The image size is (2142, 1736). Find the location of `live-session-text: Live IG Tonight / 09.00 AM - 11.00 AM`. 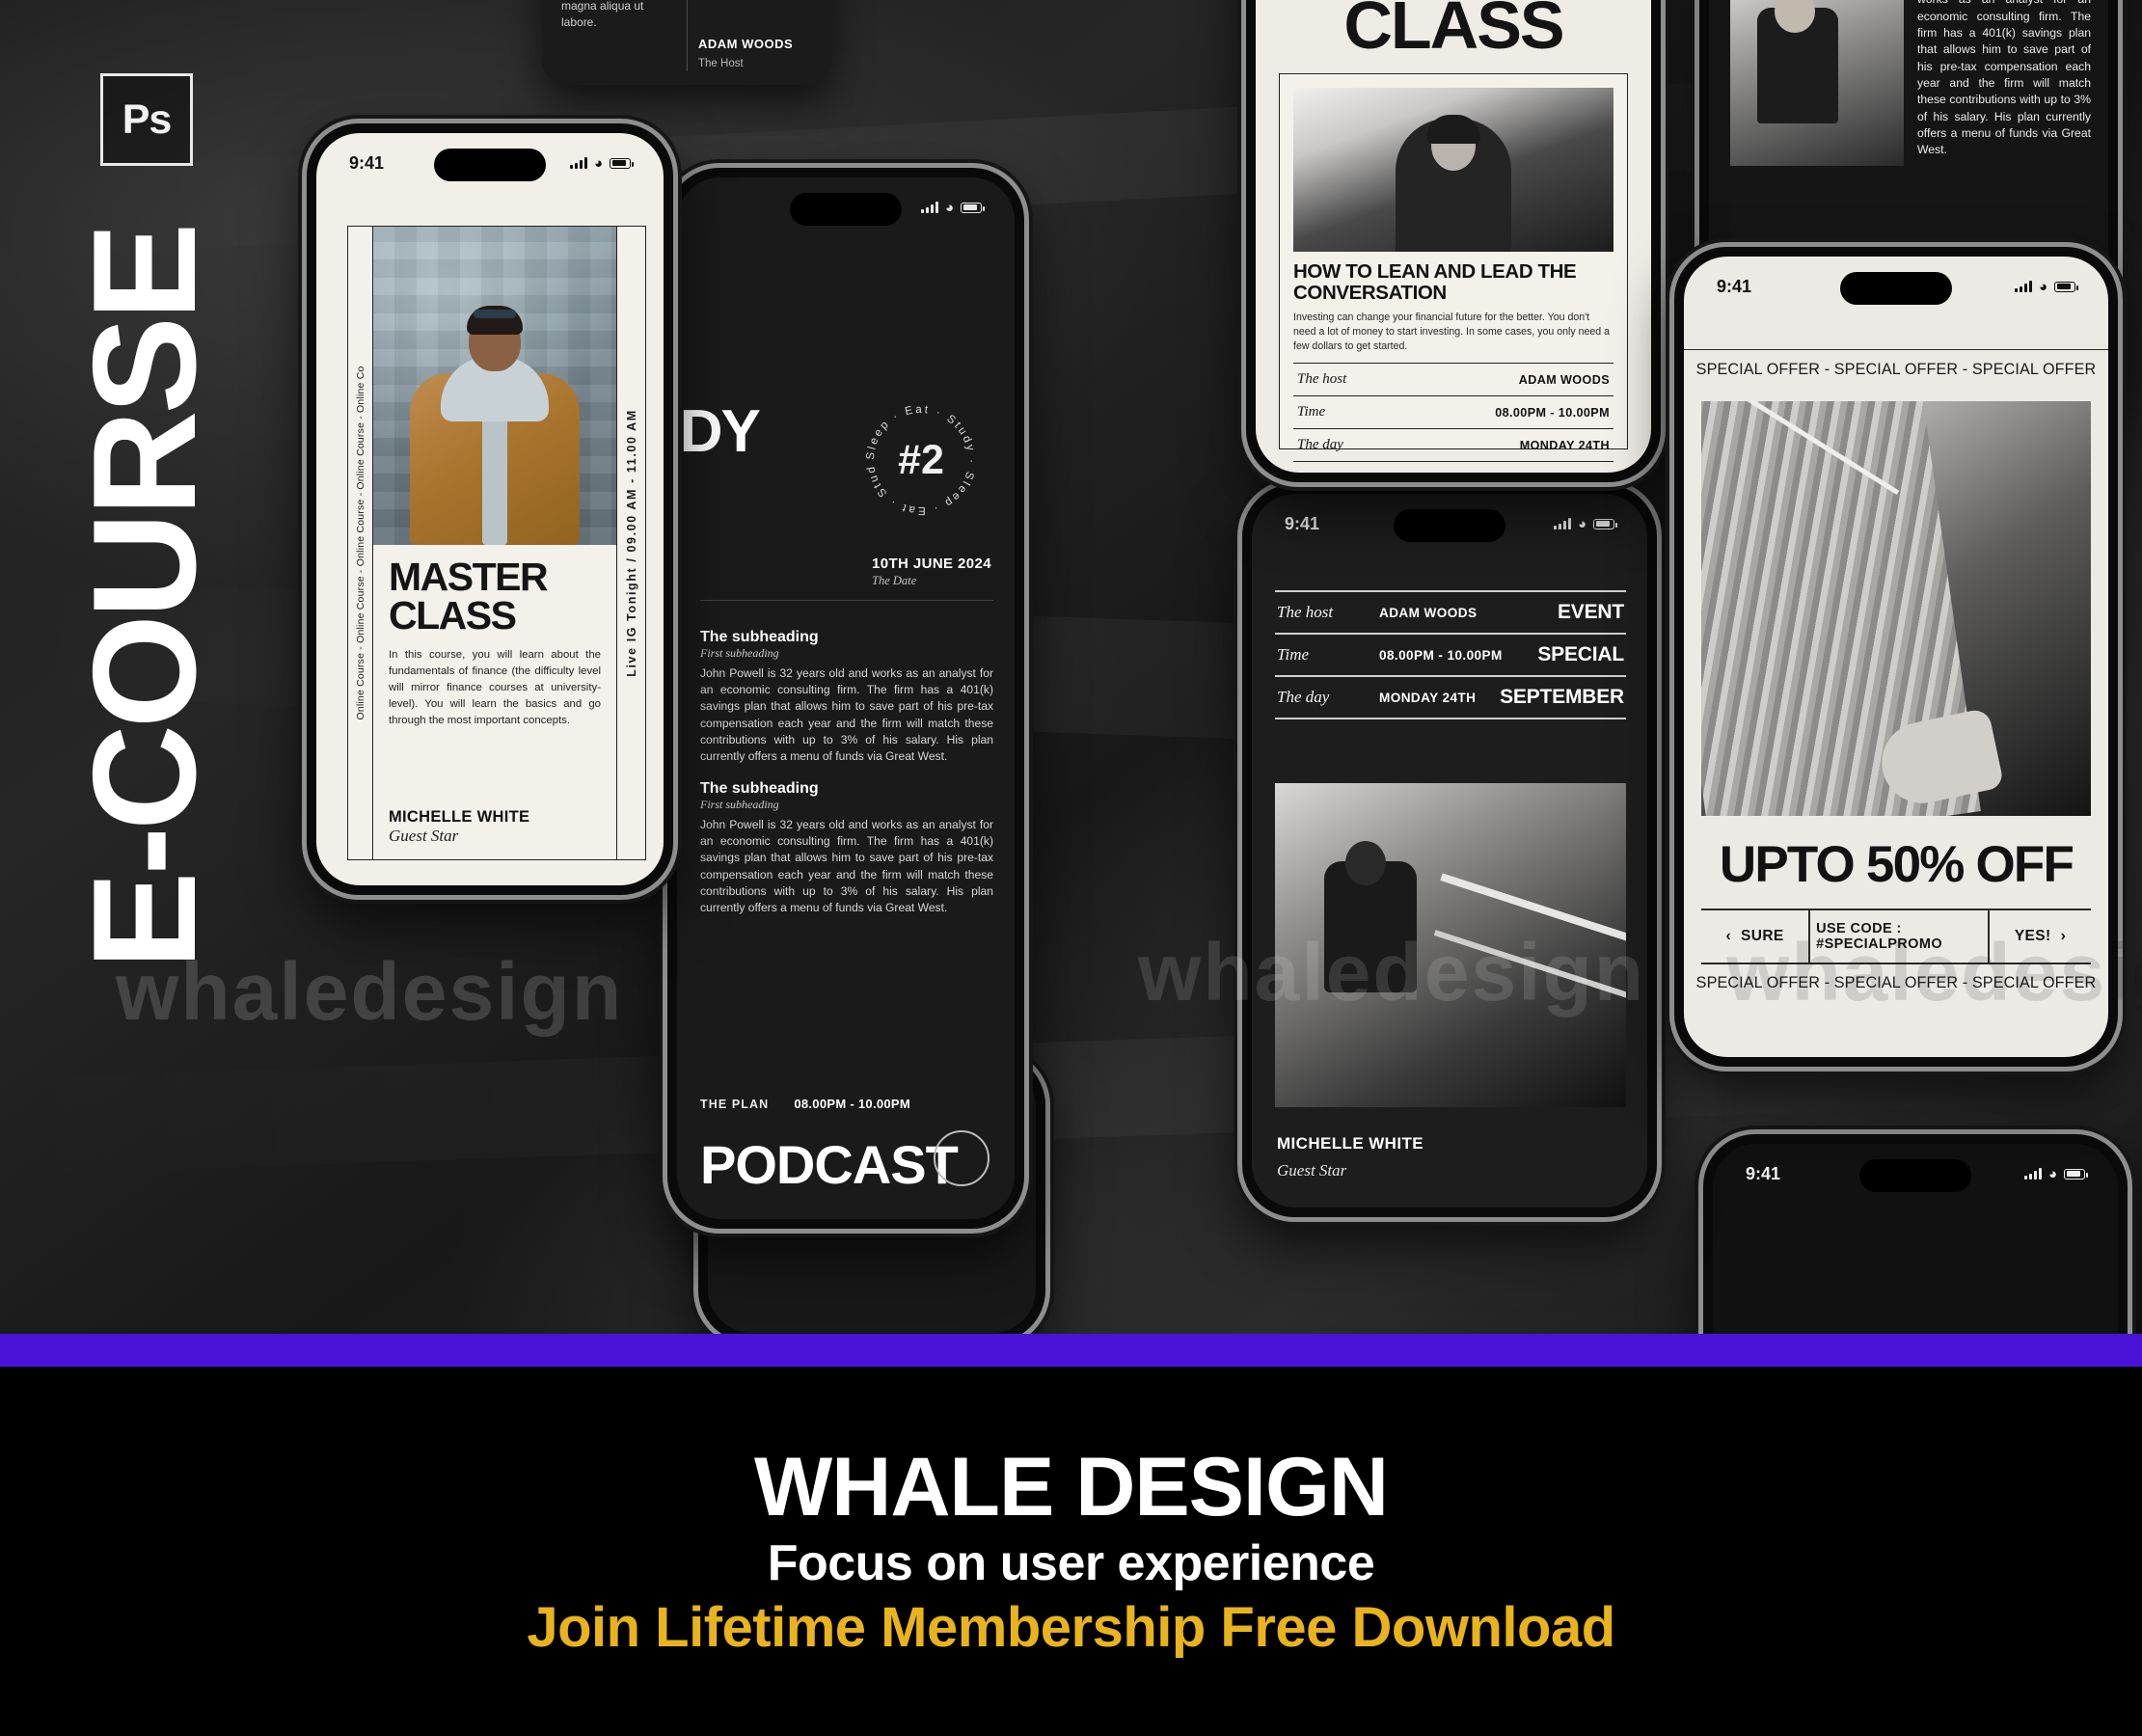

live-session-text: Live IG Tonight / 09.00 AM - 11.00 AM is located at coordinates (631, 543).